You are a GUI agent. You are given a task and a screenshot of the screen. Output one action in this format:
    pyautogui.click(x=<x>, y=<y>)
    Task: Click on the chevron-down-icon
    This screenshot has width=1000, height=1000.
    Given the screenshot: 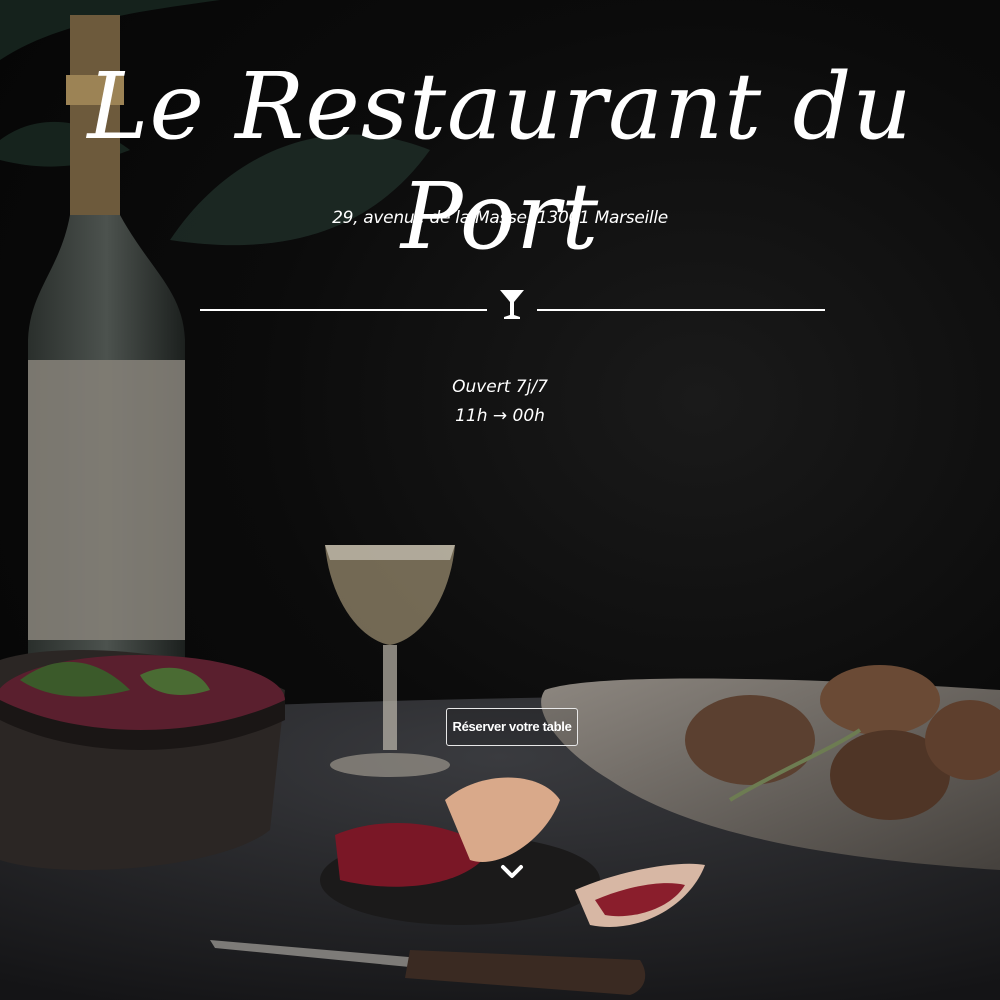 What is the action you would take?
    pyautogui.click(x=512, y=872)
    